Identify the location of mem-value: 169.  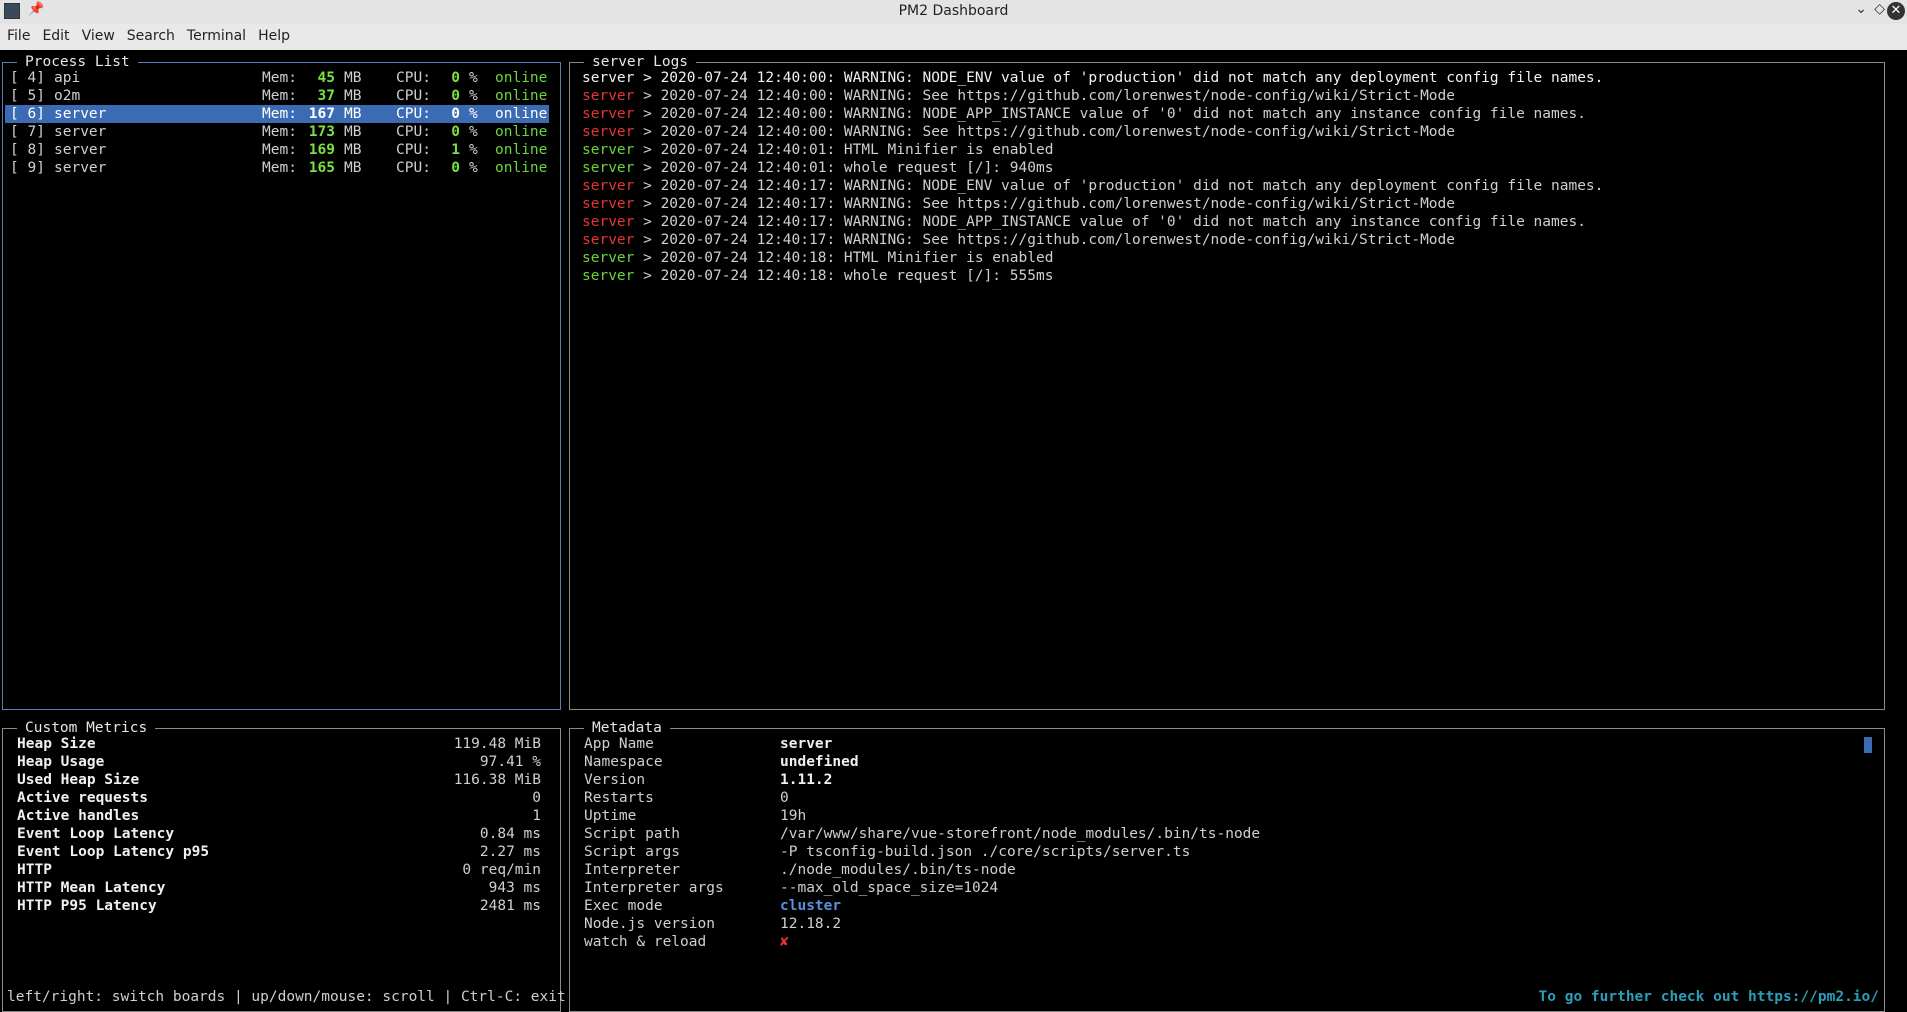
(321, 150).